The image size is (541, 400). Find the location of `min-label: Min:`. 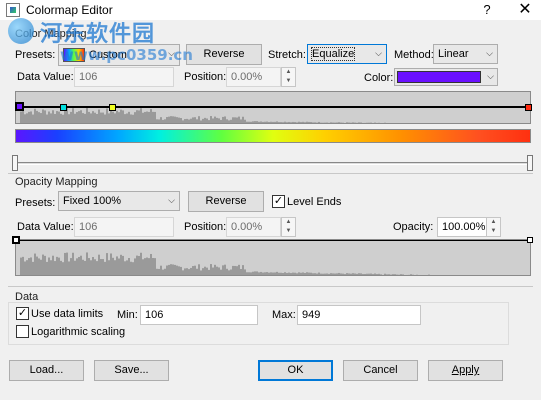

min-label: Min: is located at coordinates (127, 315).